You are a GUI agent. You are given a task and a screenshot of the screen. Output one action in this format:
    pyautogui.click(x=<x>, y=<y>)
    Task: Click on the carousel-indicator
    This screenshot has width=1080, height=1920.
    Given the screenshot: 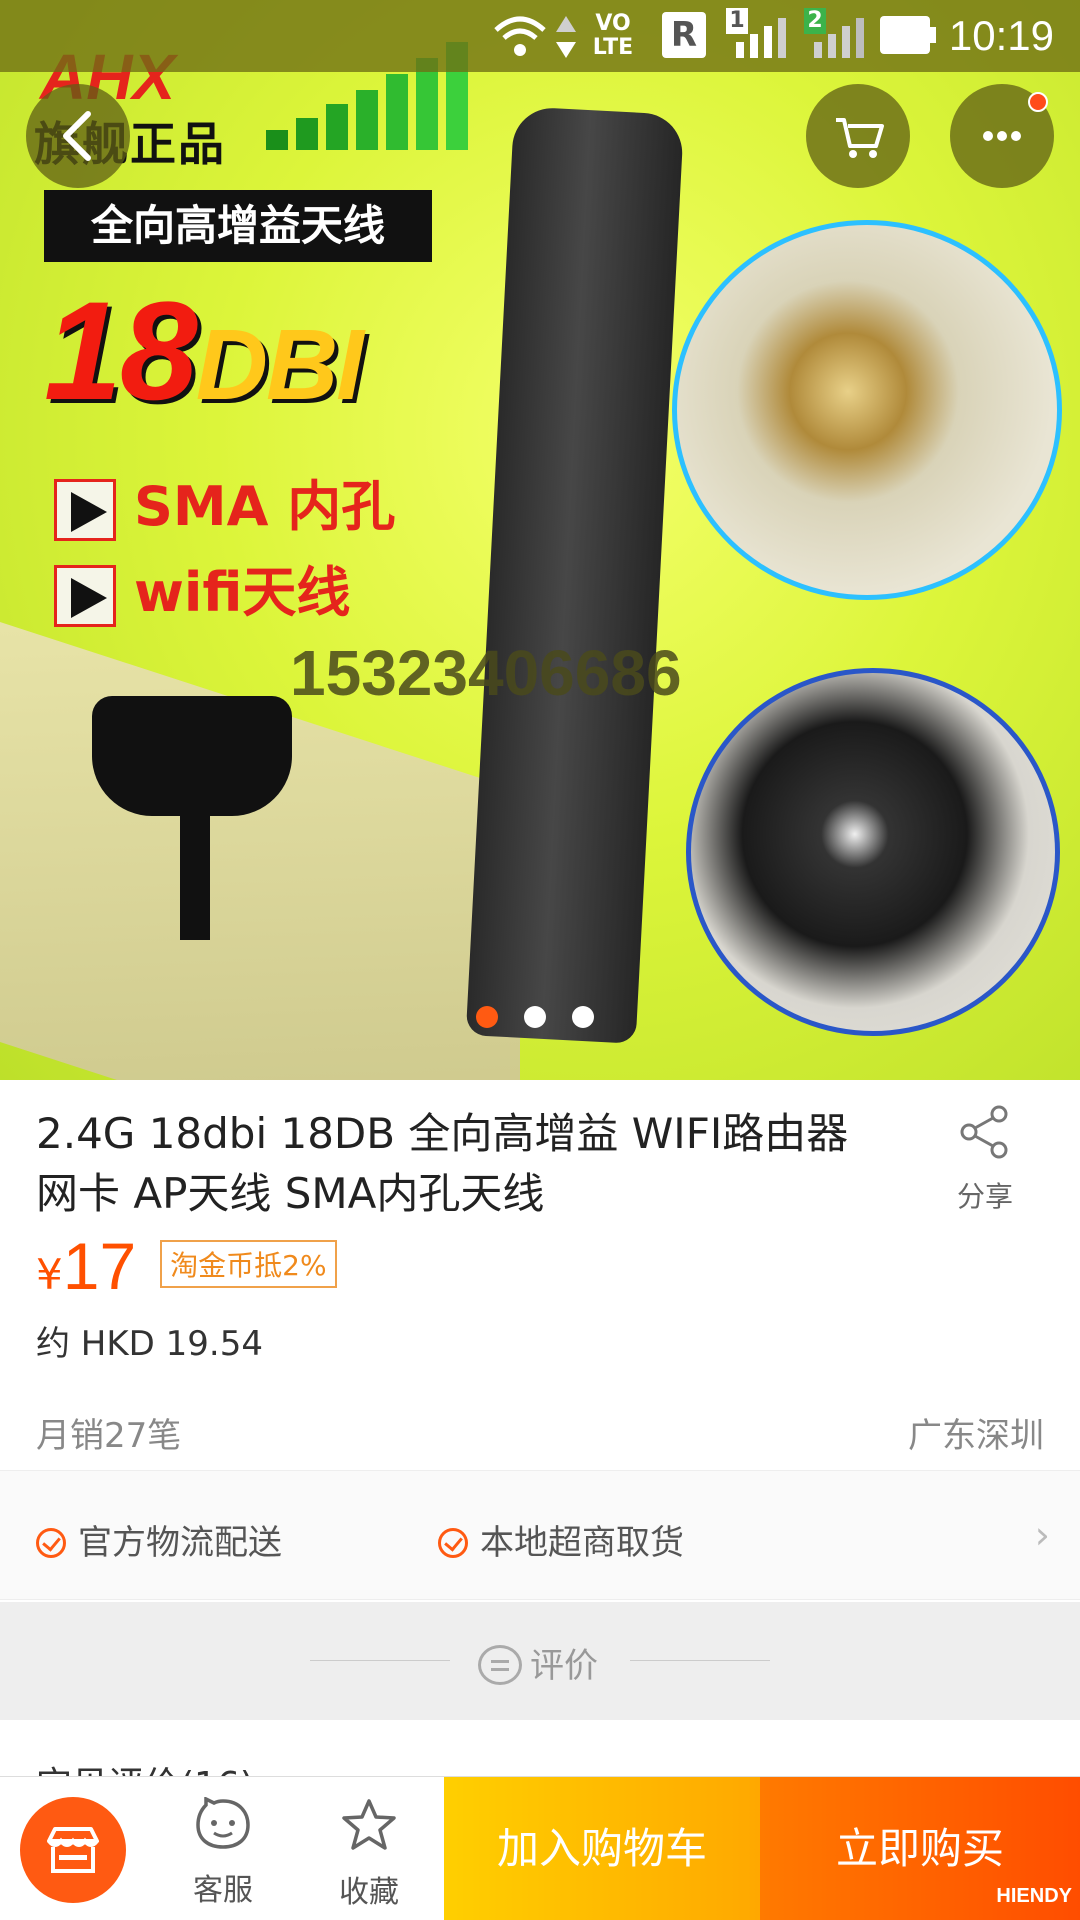 What is the action you would take?
    pyautogui.click(x=548, y=1019)
    